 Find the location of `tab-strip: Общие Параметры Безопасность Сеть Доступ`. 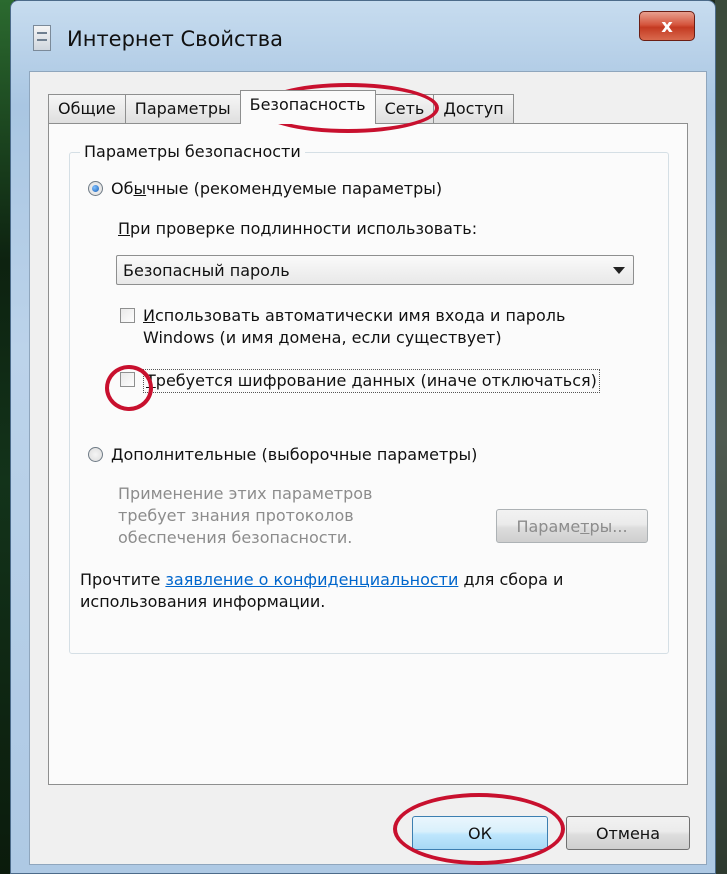

tab-strip: Общие Параметры Безопасность Сеть Доступ is located at coordinates (281, 107).